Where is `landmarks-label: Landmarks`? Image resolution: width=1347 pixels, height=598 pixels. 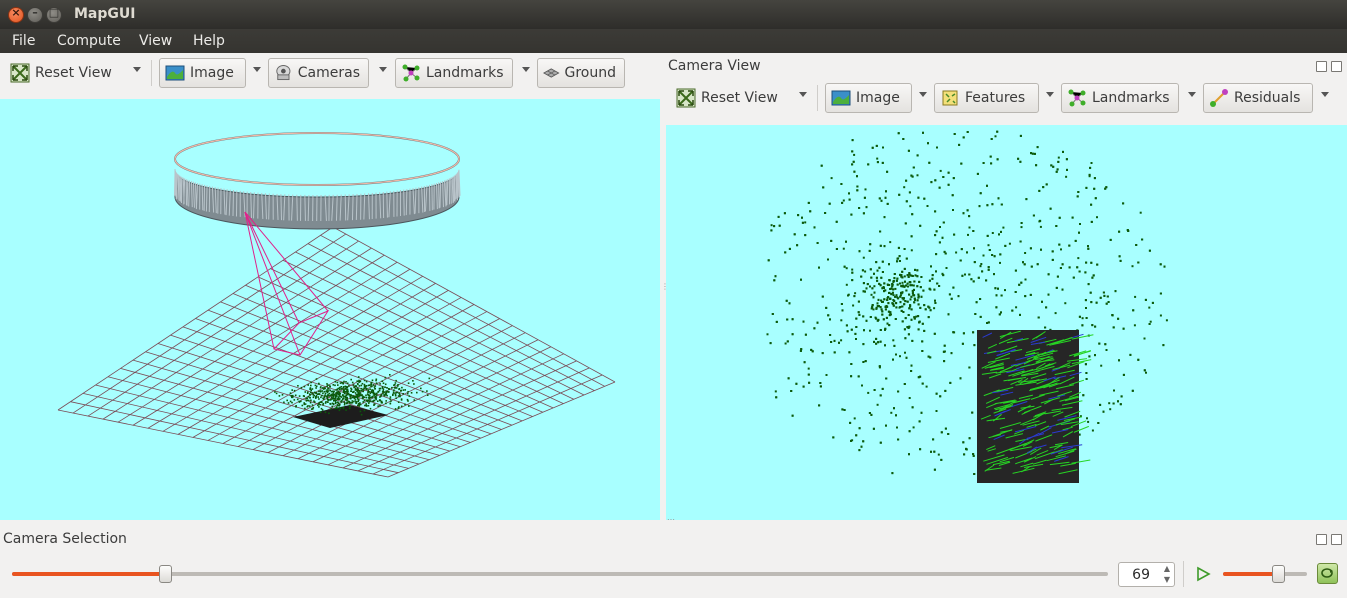
landmarks-label: Landmarks is located at coordinates (465, 73).